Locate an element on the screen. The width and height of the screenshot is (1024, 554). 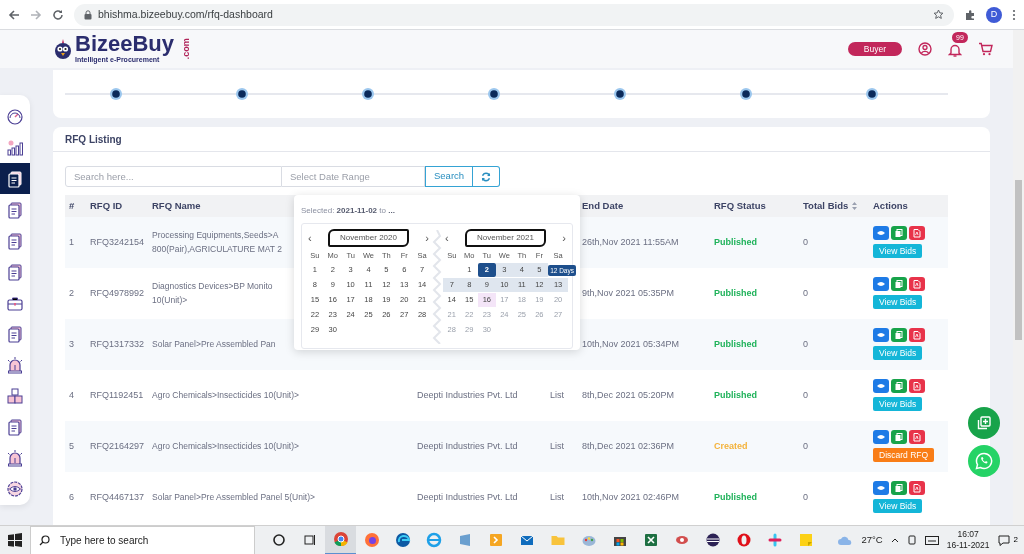
device-icon is located at coordinates (911, 540).